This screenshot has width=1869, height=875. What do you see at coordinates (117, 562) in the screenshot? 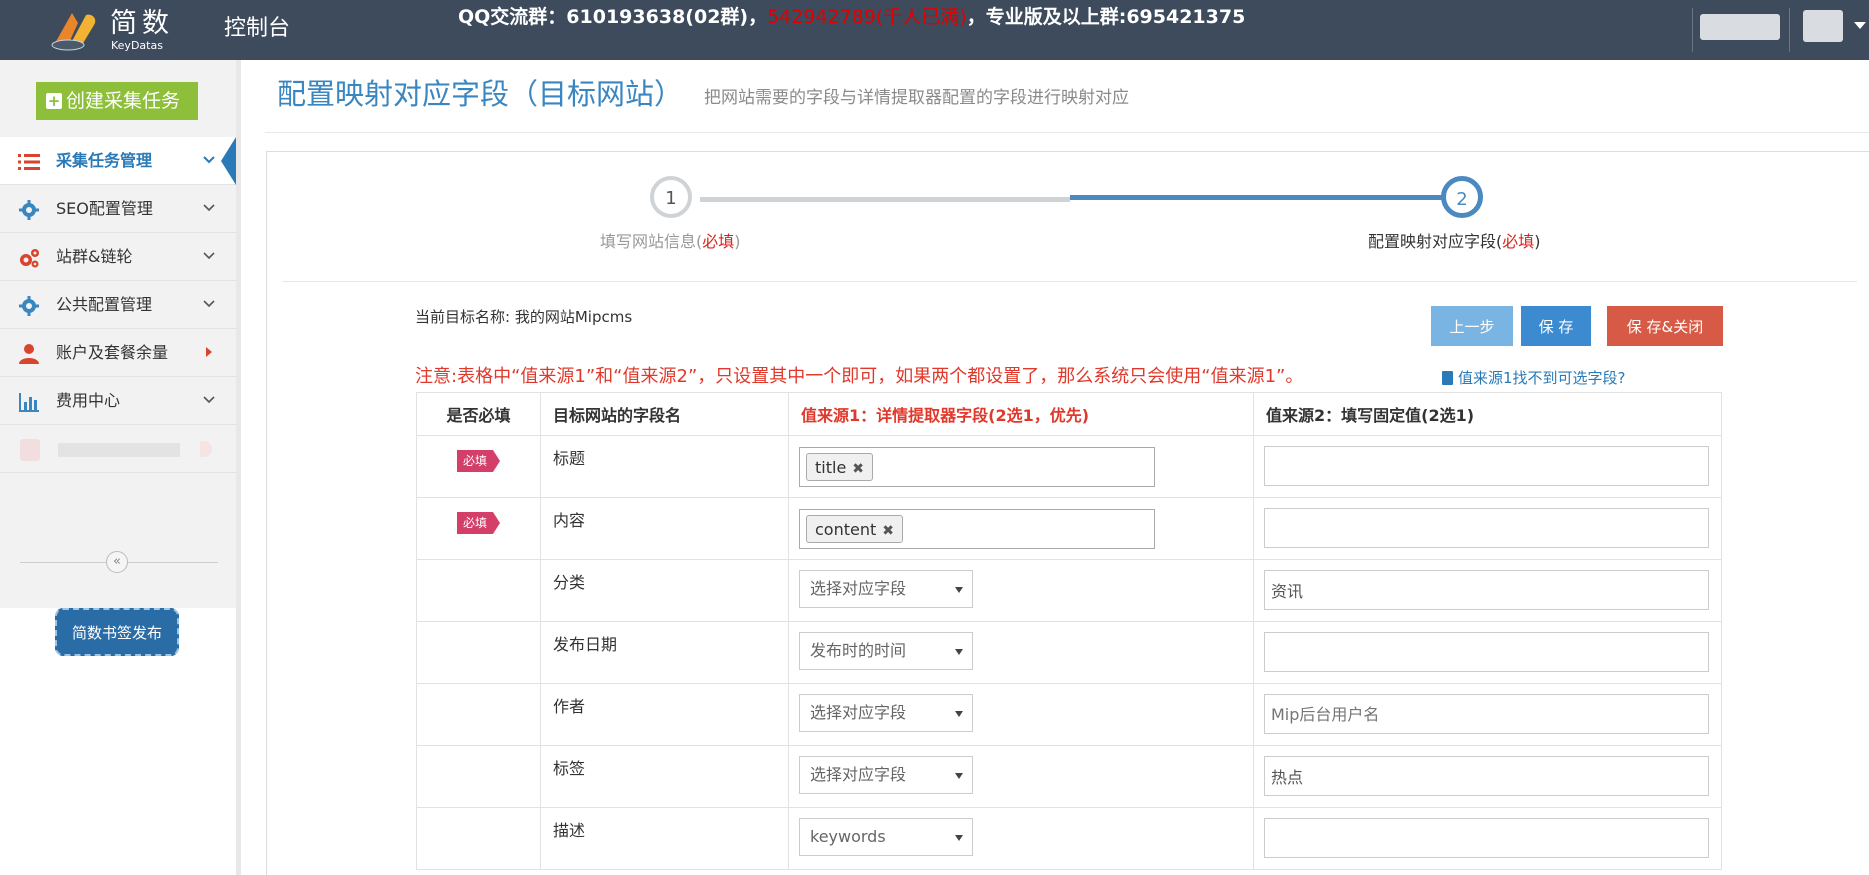
I see `collapse-sidebar-icon: «` at bounding box center [117, 562].